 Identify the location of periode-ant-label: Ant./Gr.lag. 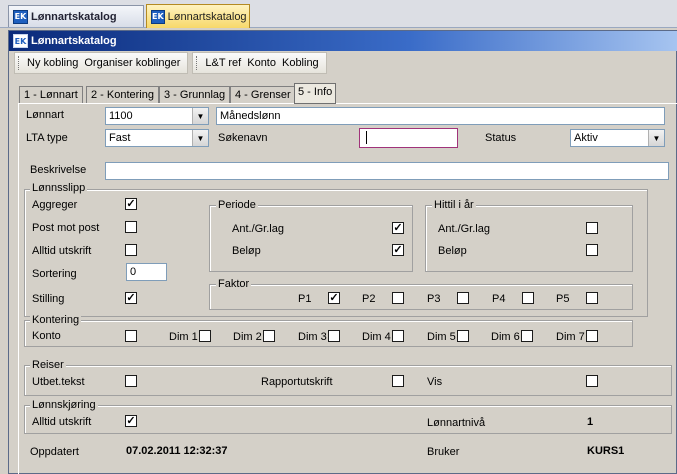
(258, 229).